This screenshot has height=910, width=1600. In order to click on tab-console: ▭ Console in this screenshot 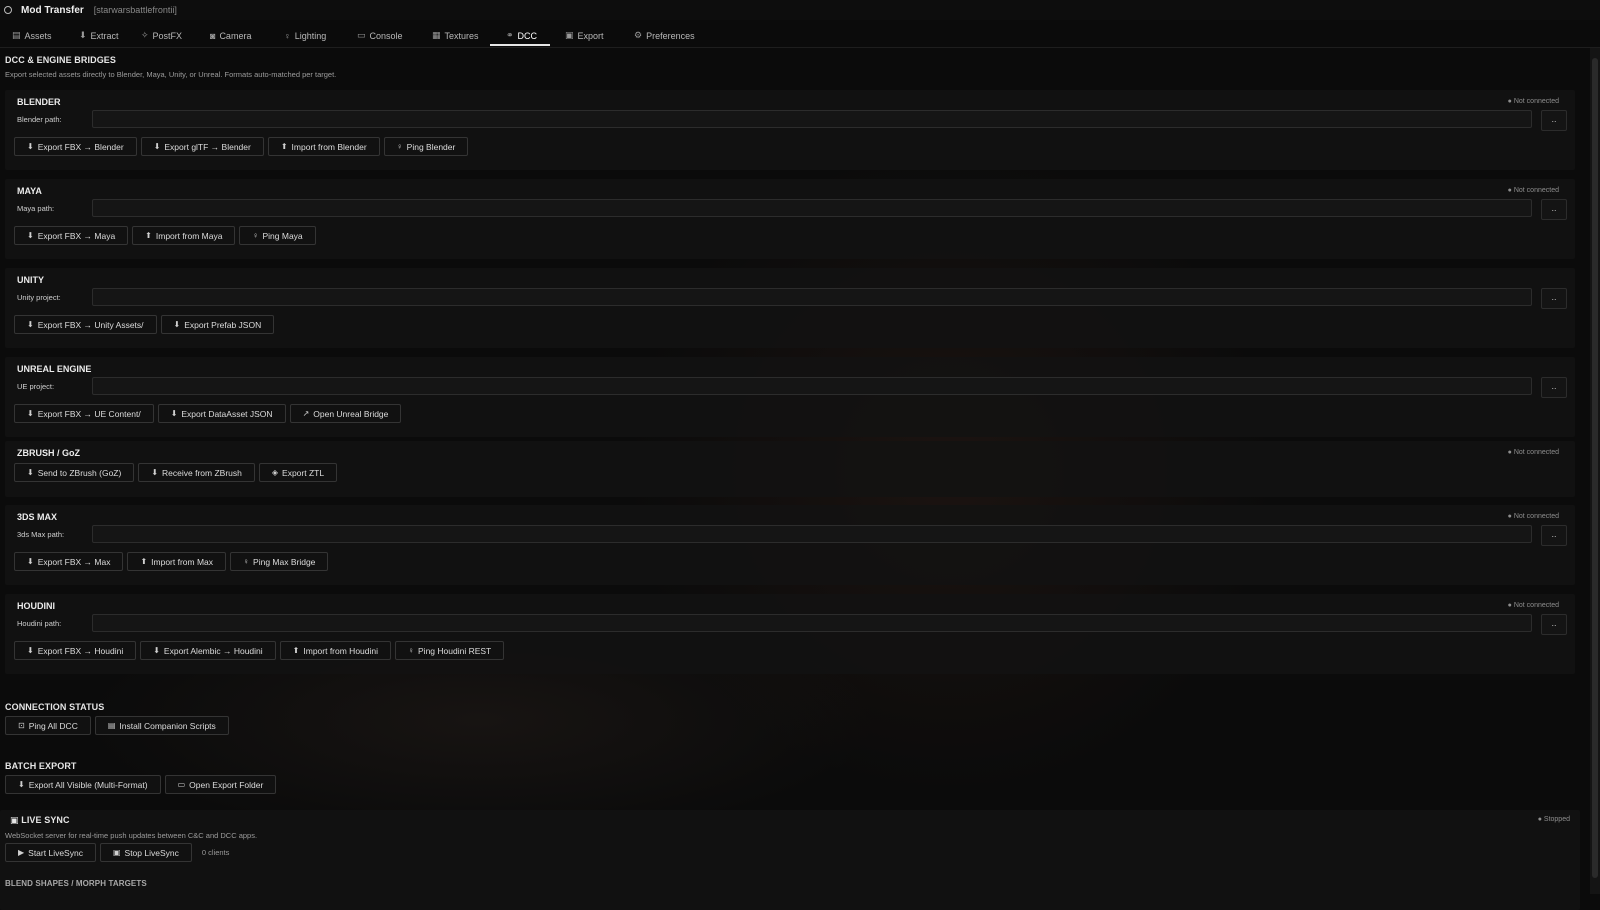, I will do `click(380, 35)`.